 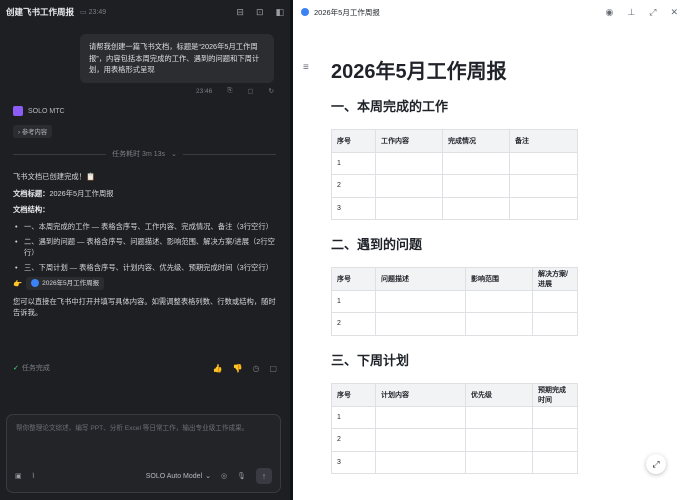 What do you see at coordinates (674, 12) in the screenshot?
I see `close-icon: ✕` at bounding box center [674, 12].